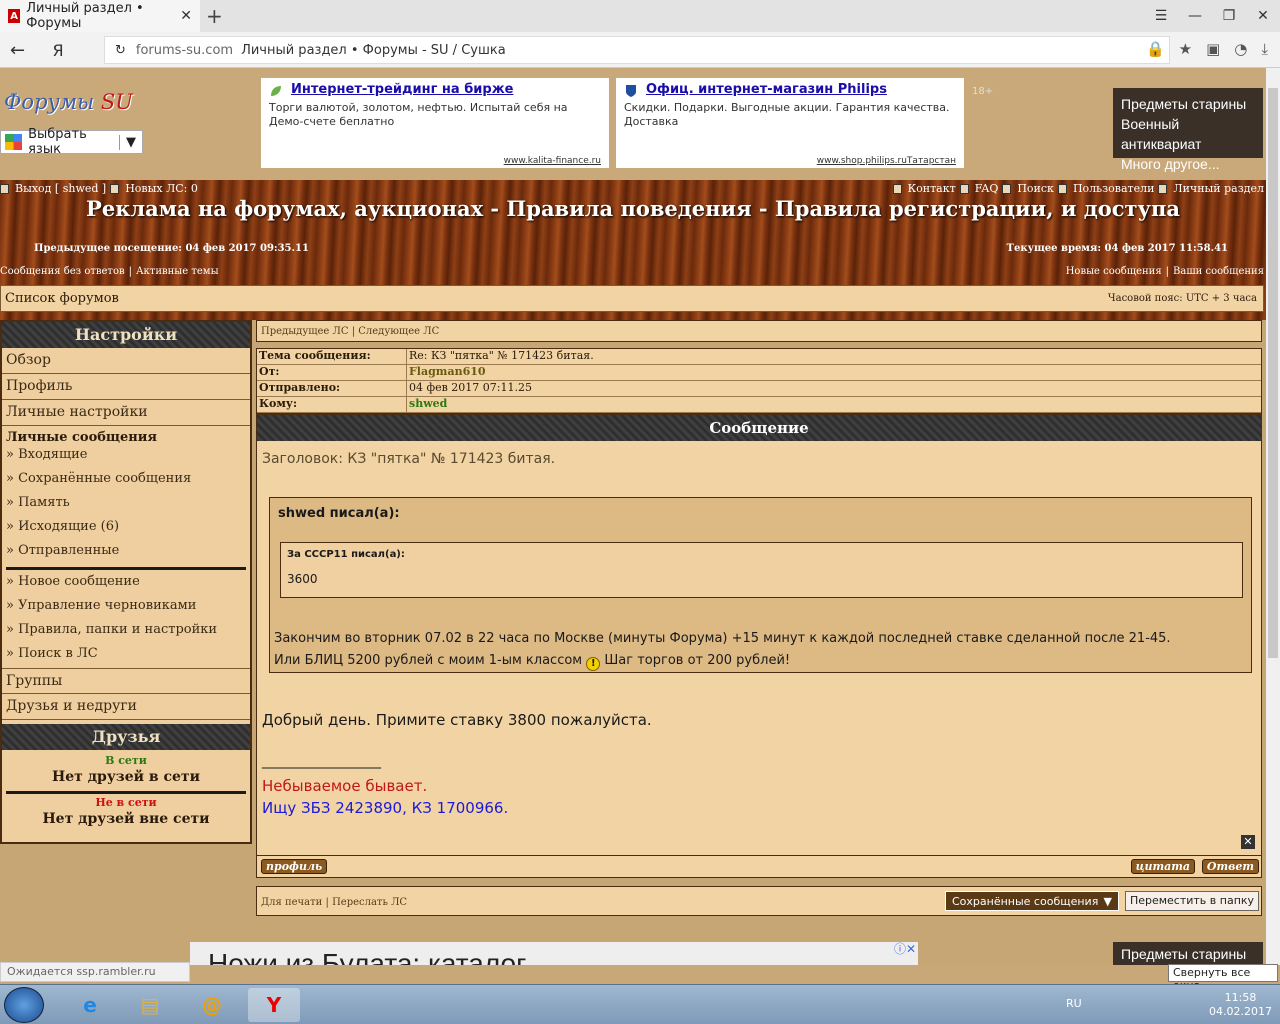 Image resolution: width=1280 pixels, height=1024 pixels. What do you see at coordinates (1264, 49) in the screenshot?
I see `download-icon: ⤓` at bounding box center [1264, 49].